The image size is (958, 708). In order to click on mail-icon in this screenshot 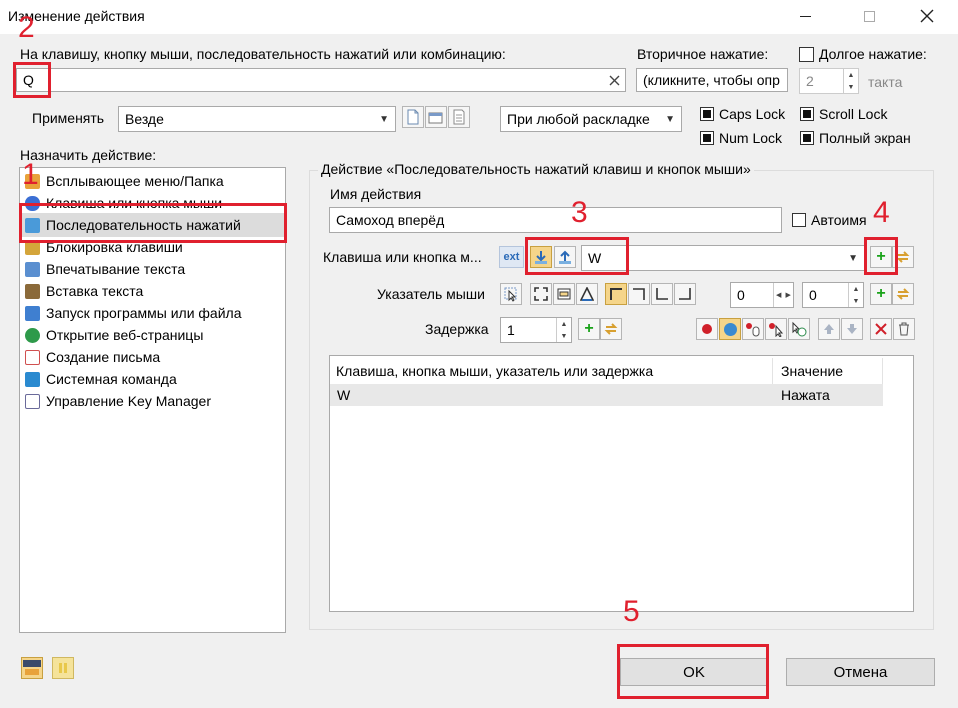, I will do `click(32, 357)`.